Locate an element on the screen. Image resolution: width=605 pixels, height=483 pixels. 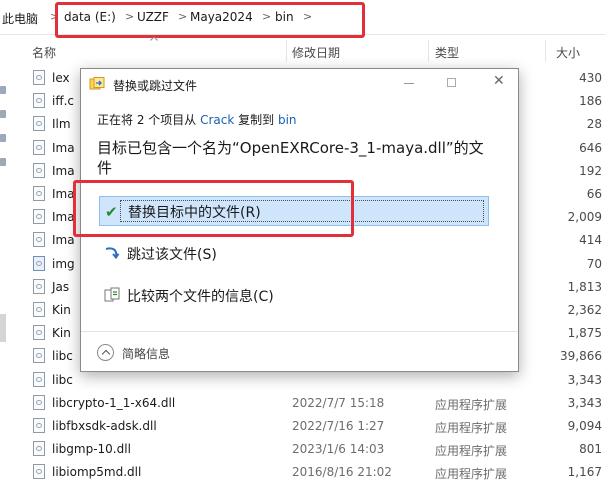
file-name: Jas is located at coordinates (61, 287).